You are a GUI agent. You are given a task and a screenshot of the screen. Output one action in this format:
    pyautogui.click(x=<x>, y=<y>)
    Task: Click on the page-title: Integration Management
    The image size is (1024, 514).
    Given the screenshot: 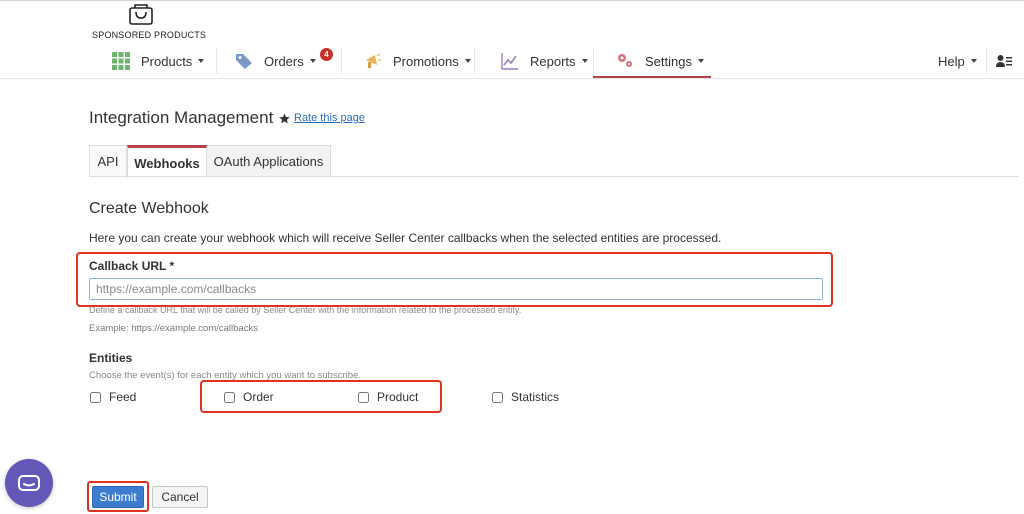 What is the action you would take?
    pyautogui.click(x=181, y=117)
    